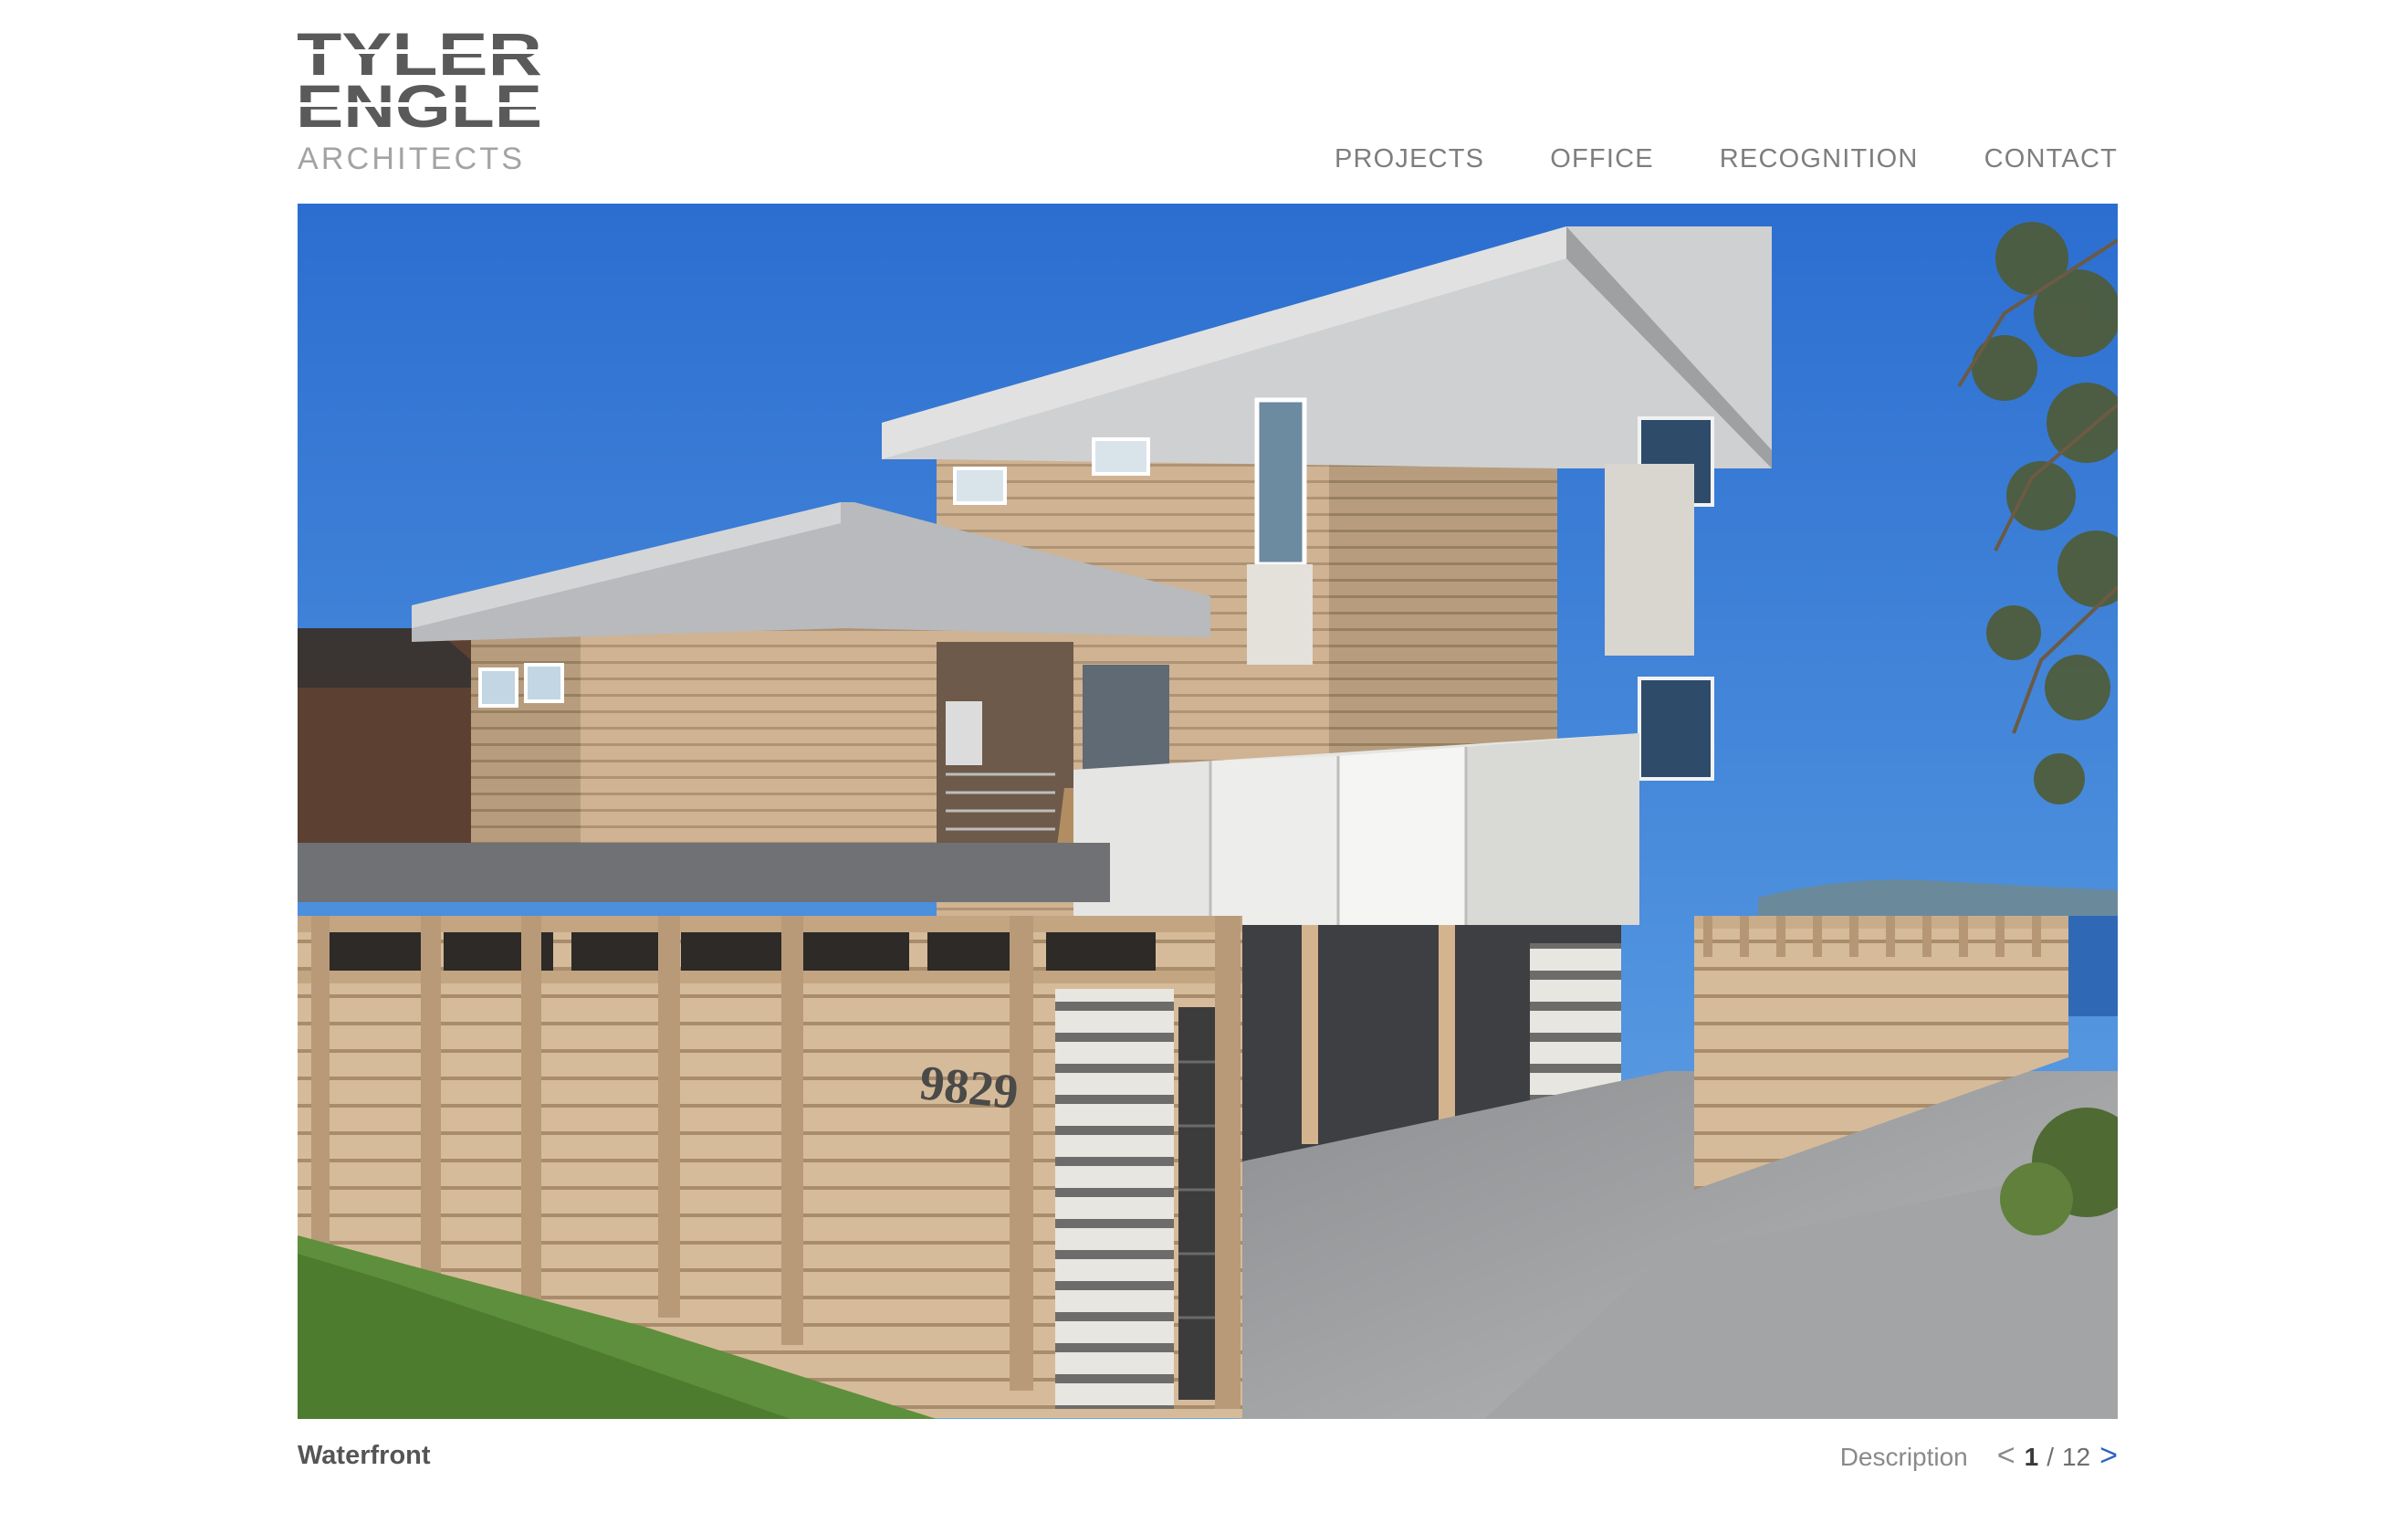 This screenshot has width=2408, height=1534. I want to click on logo-mark: TYLER ENGLE, so click(420, 78).